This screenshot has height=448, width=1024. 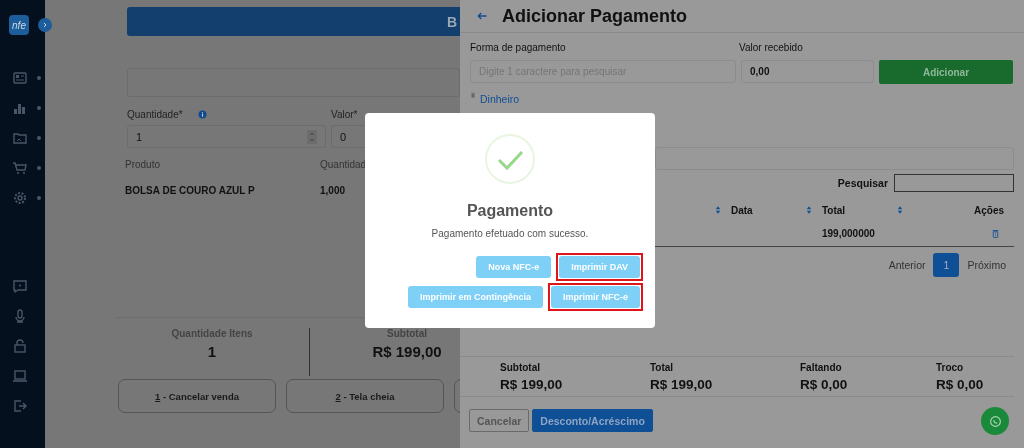 What do you see at coordinates (19, 25) in the screenshot?
I see `logo: nfe` at bounding box center [19, 25].